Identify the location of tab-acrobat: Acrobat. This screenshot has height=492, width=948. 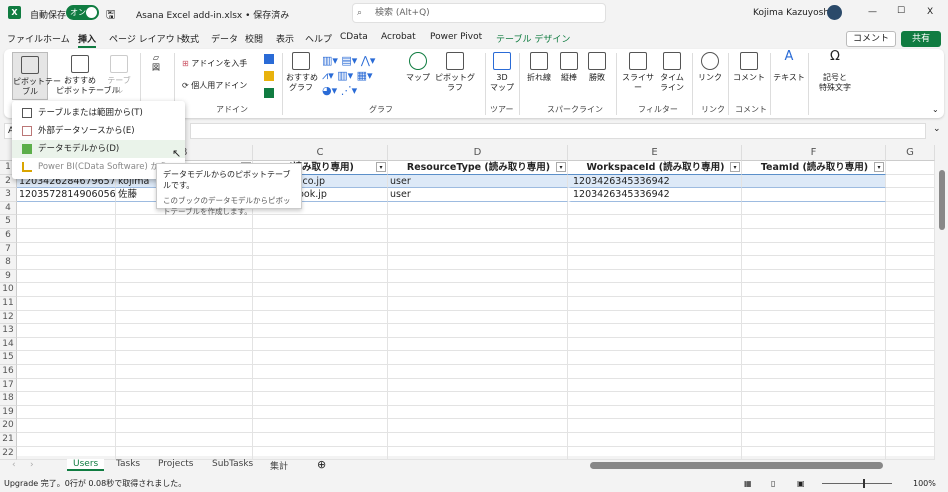
(398, 37).